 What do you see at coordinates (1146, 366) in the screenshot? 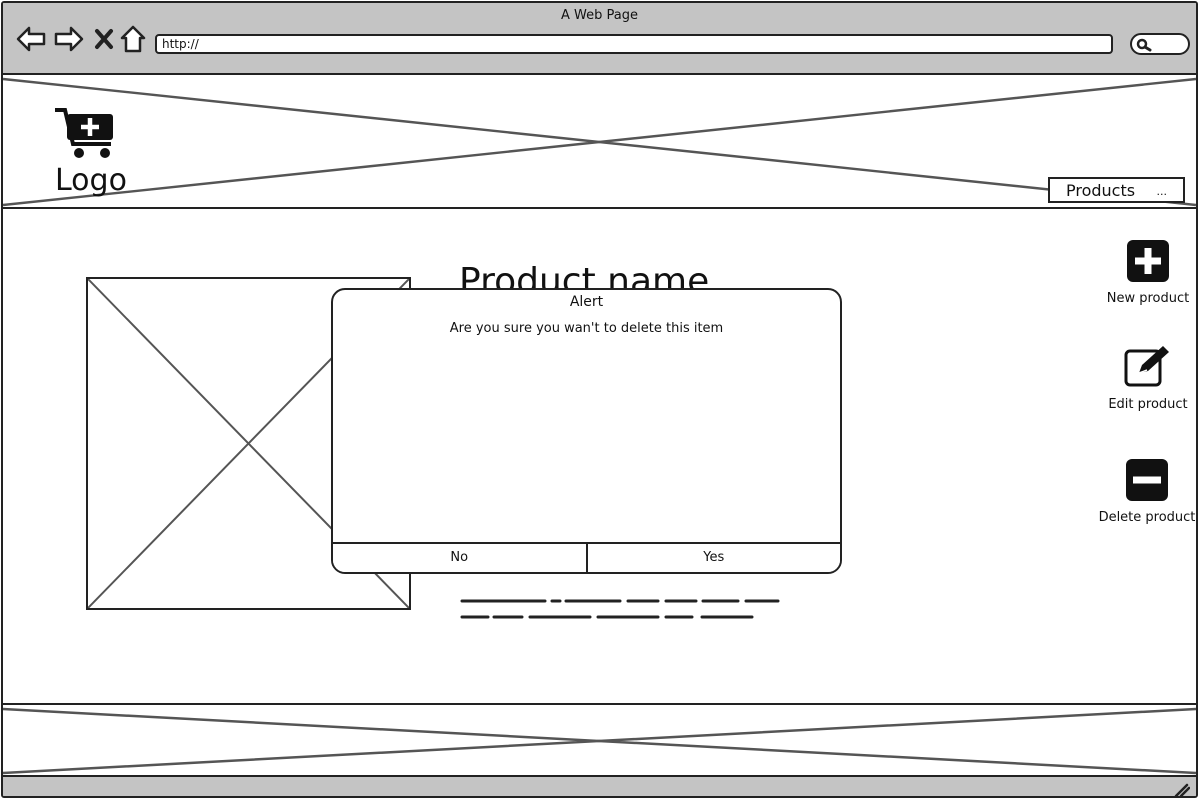
I see `edit-icon` at bounding box center [1146, 366].